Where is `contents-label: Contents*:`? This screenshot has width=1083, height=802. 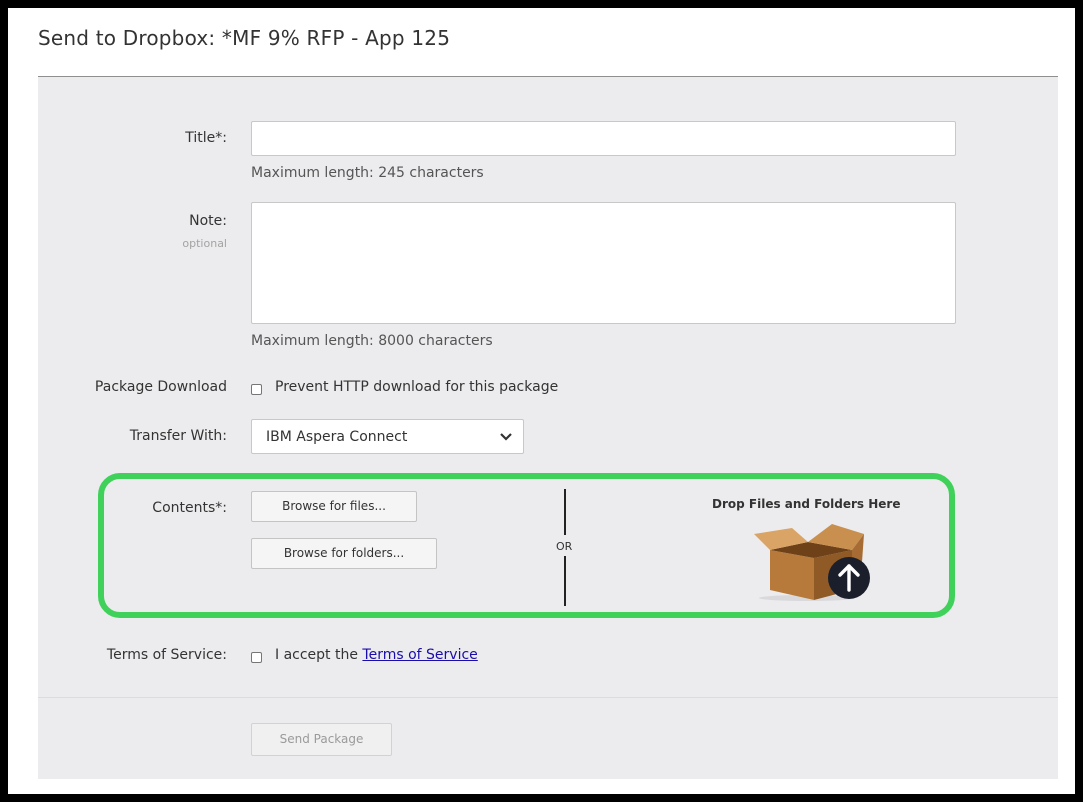
contents-label: Contents*: is located at coordinates (189, 508).